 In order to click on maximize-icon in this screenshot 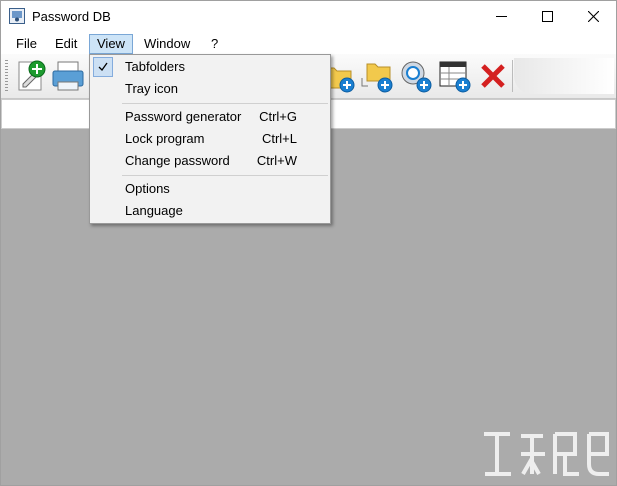, I will do `click(547, 16)`.